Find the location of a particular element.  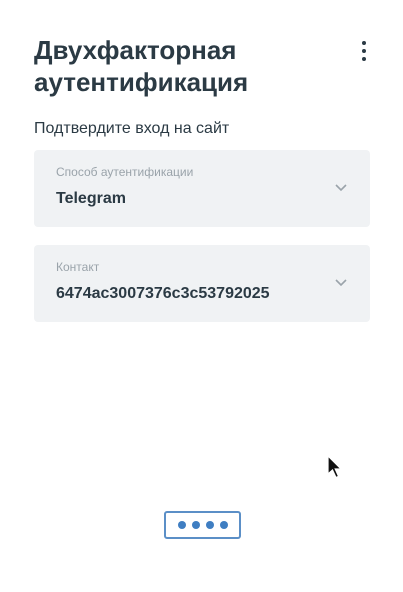

more-options-button is located at coordinates (364, 51).